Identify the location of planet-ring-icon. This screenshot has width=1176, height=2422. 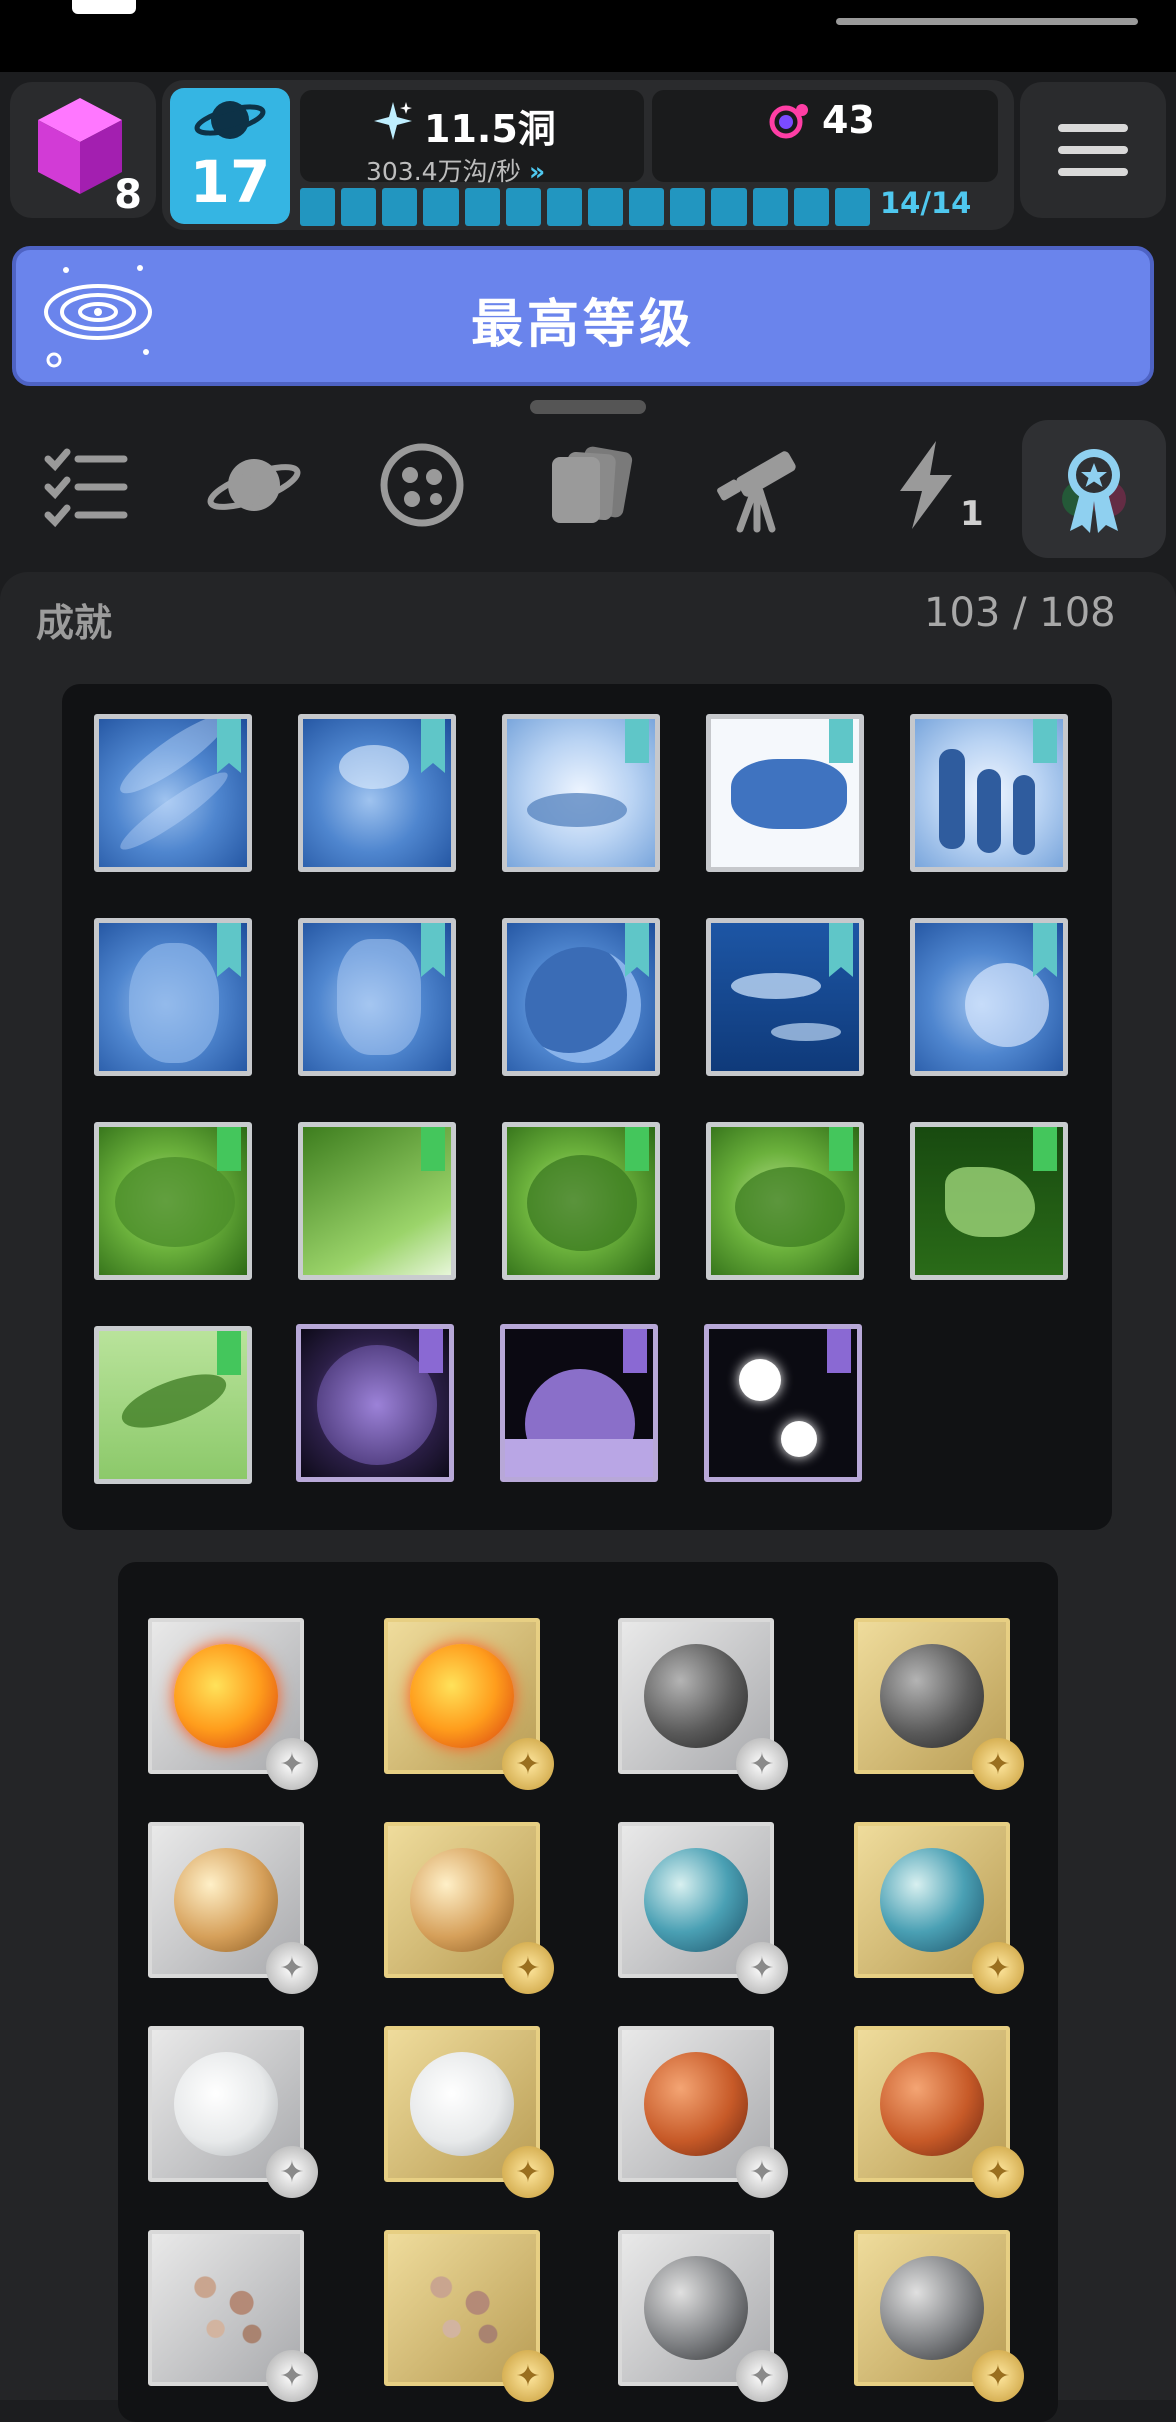
(230, 120).